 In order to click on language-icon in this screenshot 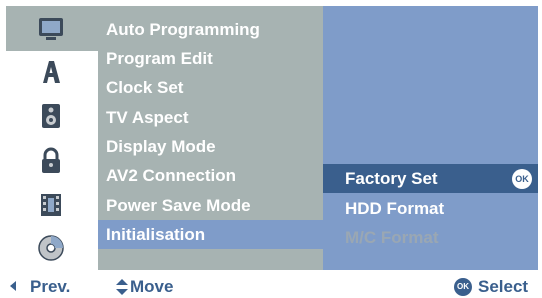, I will do `click(51, 72)`.